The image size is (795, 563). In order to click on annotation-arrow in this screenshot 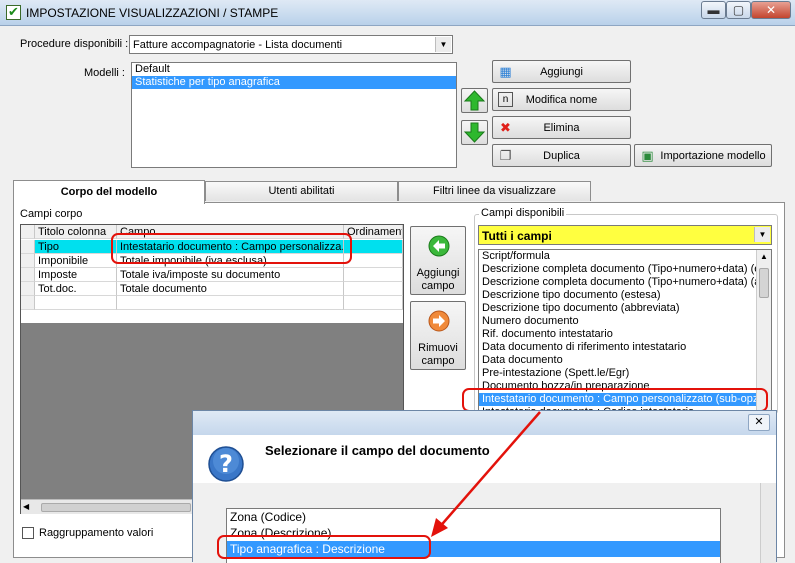, I will do `click(486, 474)`.